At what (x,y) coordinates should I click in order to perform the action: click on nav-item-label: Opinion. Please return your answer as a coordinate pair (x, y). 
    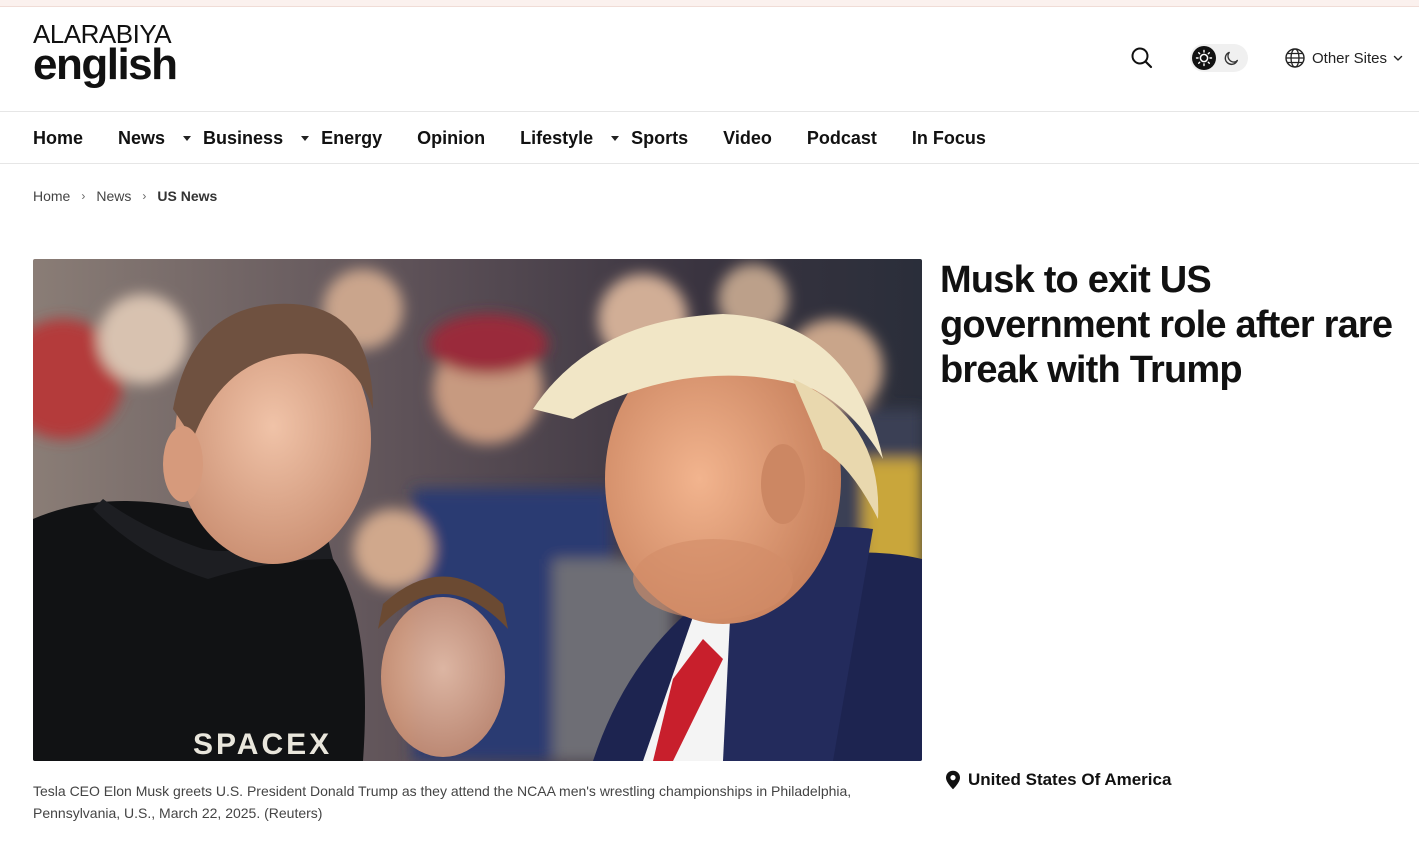
    Looking at the image, I should click on (451, 137).